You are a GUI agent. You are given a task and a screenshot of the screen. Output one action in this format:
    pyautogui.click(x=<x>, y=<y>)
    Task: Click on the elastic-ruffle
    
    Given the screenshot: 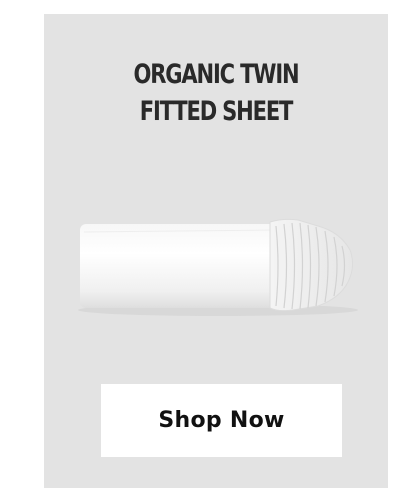 What is the action you would take?
    pyautogui.click(x=311, y=265)
    